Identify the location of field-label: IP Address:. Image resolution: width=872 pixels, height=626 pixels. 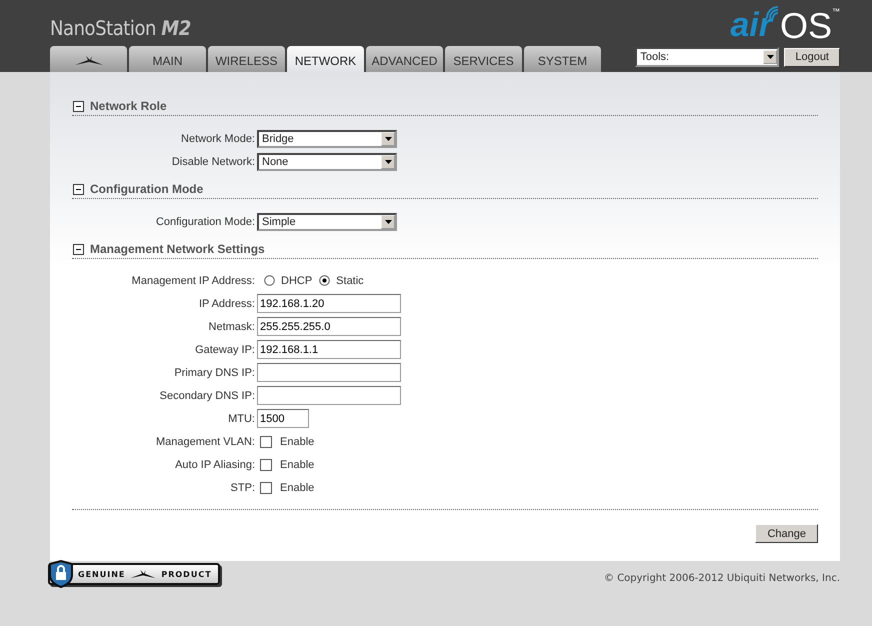
(227, 304).